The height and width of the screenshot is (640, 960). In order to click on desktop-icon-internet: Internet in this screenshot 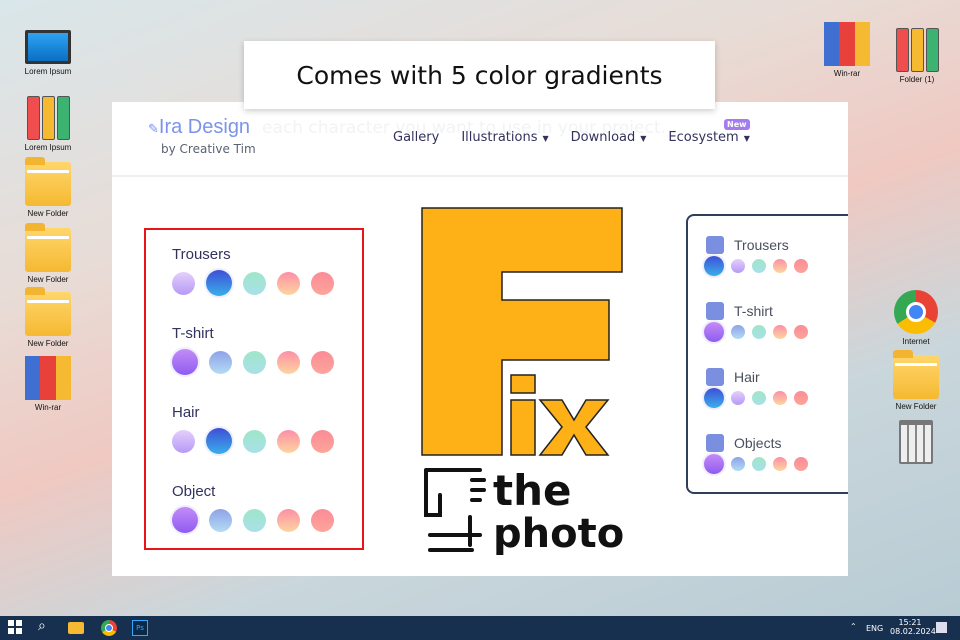, I will do `click(916, 318)`.